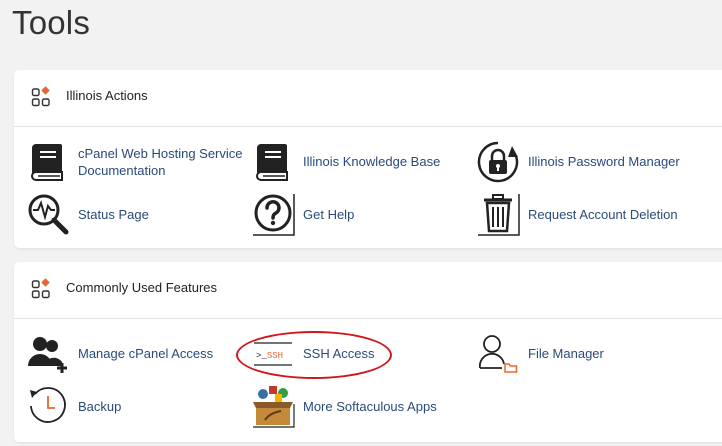 The width and height of the screenshot is (722, 446). Describe the element at coordinates (566, 353) in the screenshot. I see `item-label: File Manager` at that location.